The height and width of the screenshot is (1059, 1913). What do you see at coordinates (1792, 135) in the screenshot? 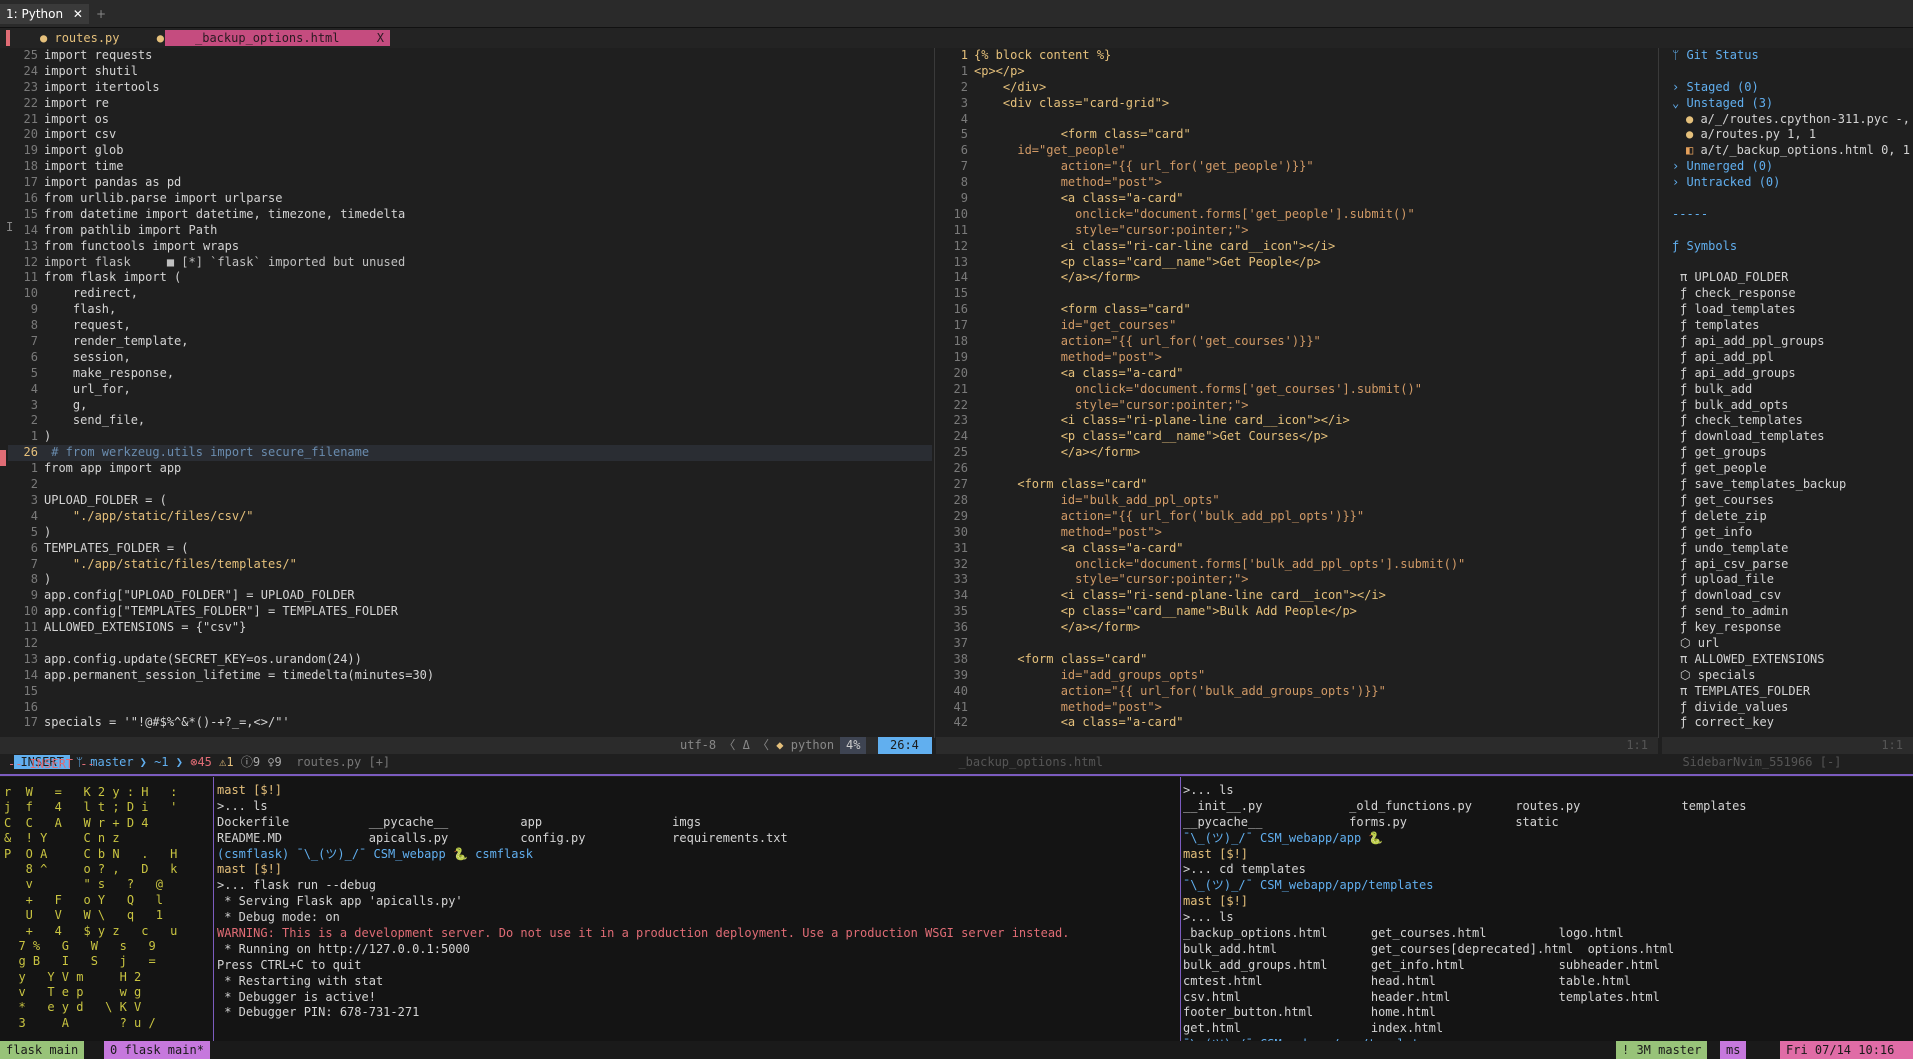
I see `git-file-item: ● a/routes.py 1, 1` at bounding box center [1792, 135].